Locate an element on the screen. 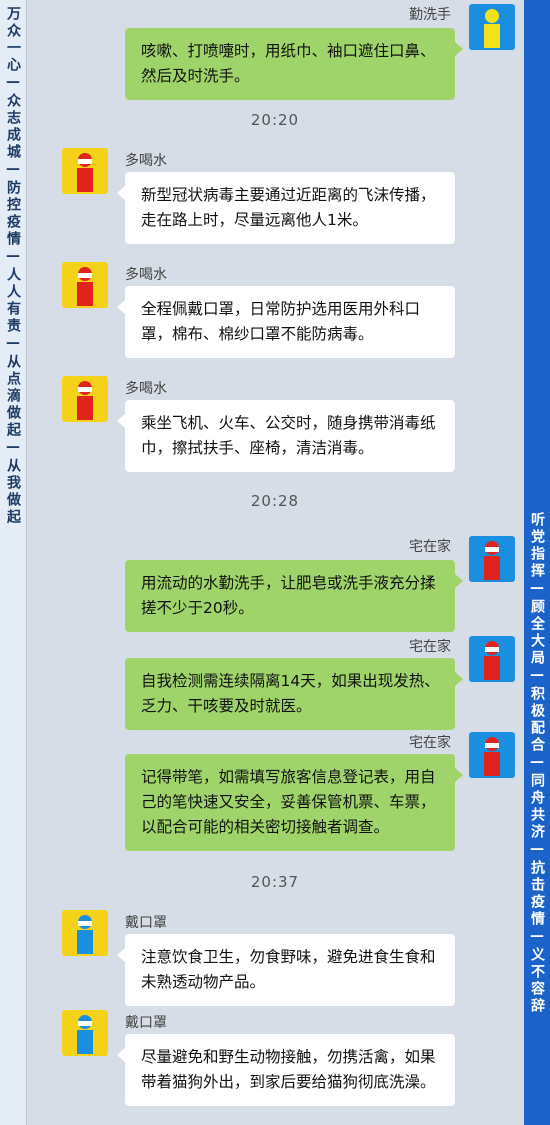 The image size is (550, 1125). left-slogan-banner: 万众一心—众志成城—防控疫情—人人有责—从点滴做起—从我做起 is located at coordinates (13, 562).